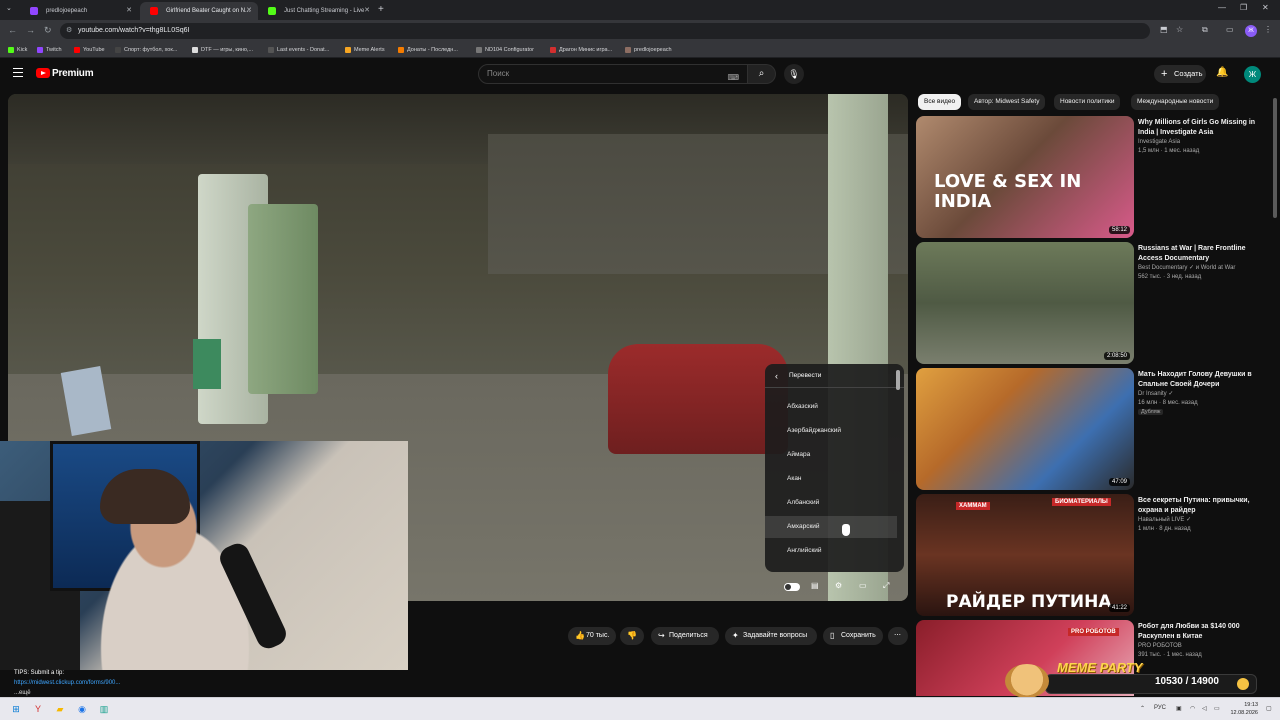 The height and width of the screenshot is (720, 1280). Describe the element at coordinates (48, 30) in the screenshot. I see `reload-icon: ↻` at that location.